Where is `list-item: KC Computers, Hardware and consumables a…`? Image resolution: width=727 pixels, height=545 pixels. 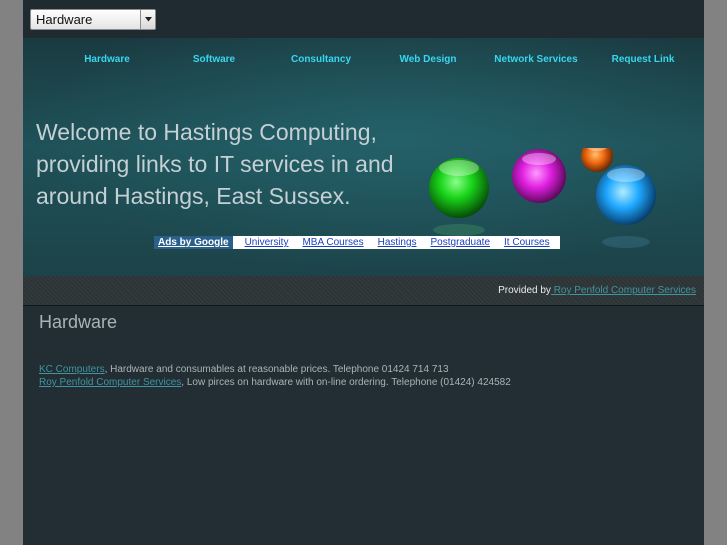 list-item: KC Computers, Hardware and consumables a… is located at coordinates (275, 369).